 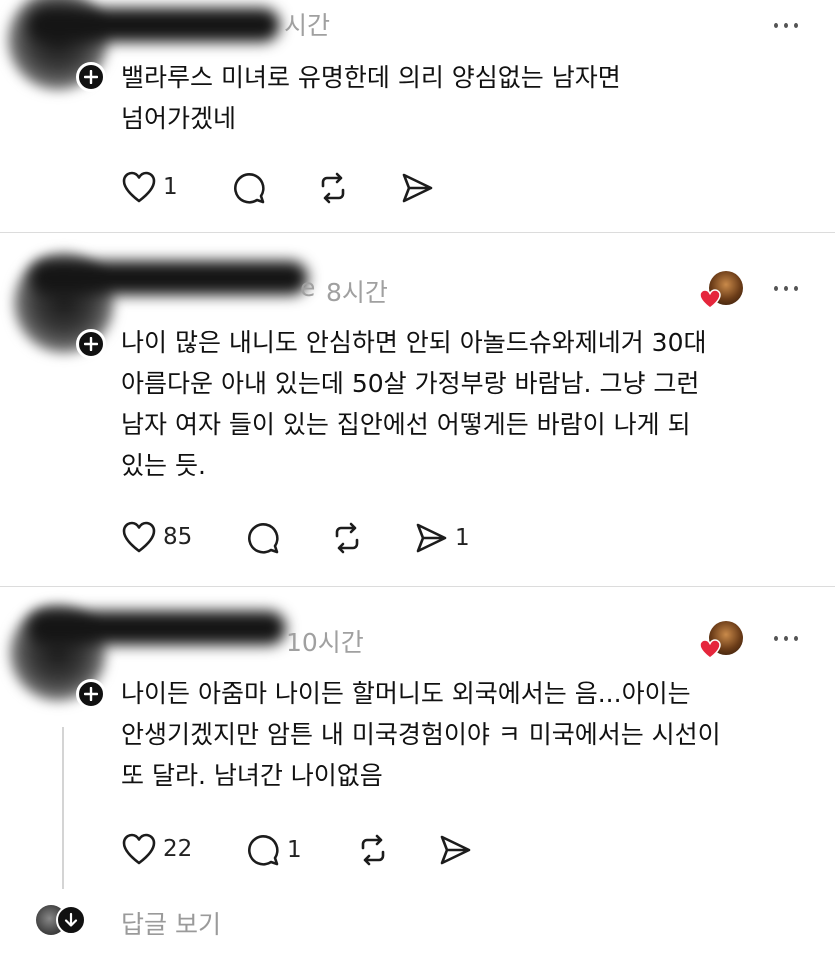 I want to click on timestamp: 10시간, so click(x=325, y=642).